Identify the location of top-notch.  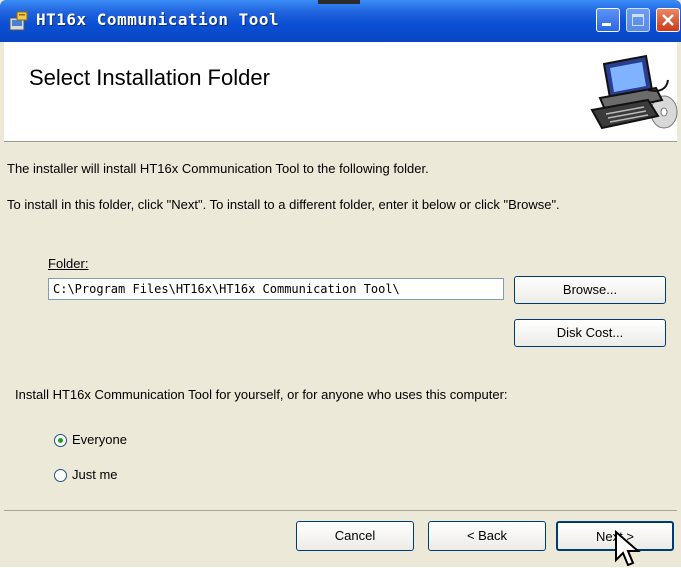
(339, 2).